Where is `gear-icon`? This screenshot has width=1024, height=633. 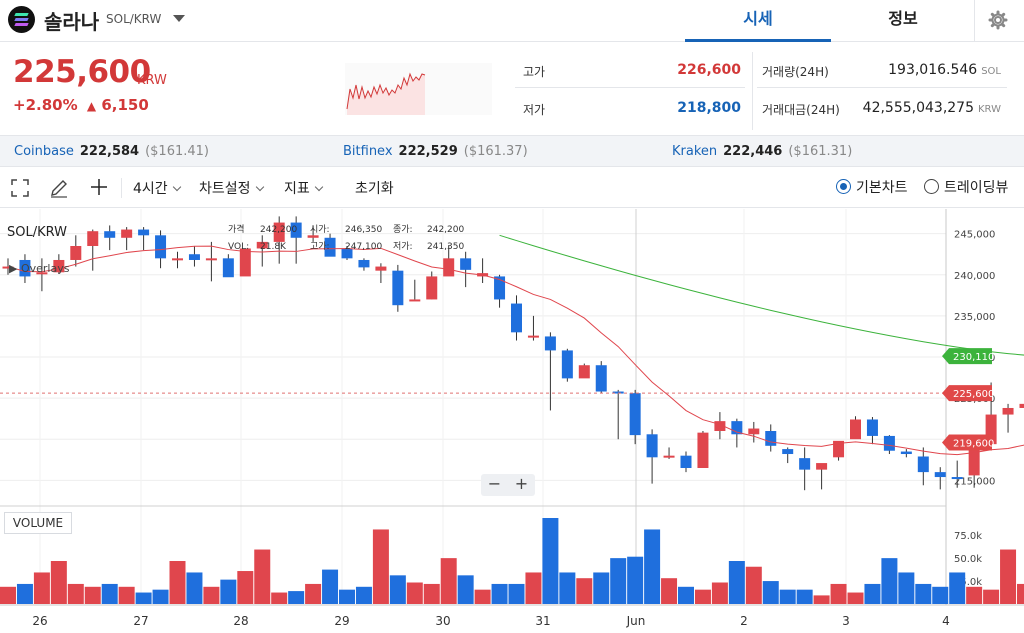
gear-icon is located at coordinates (998, 20).